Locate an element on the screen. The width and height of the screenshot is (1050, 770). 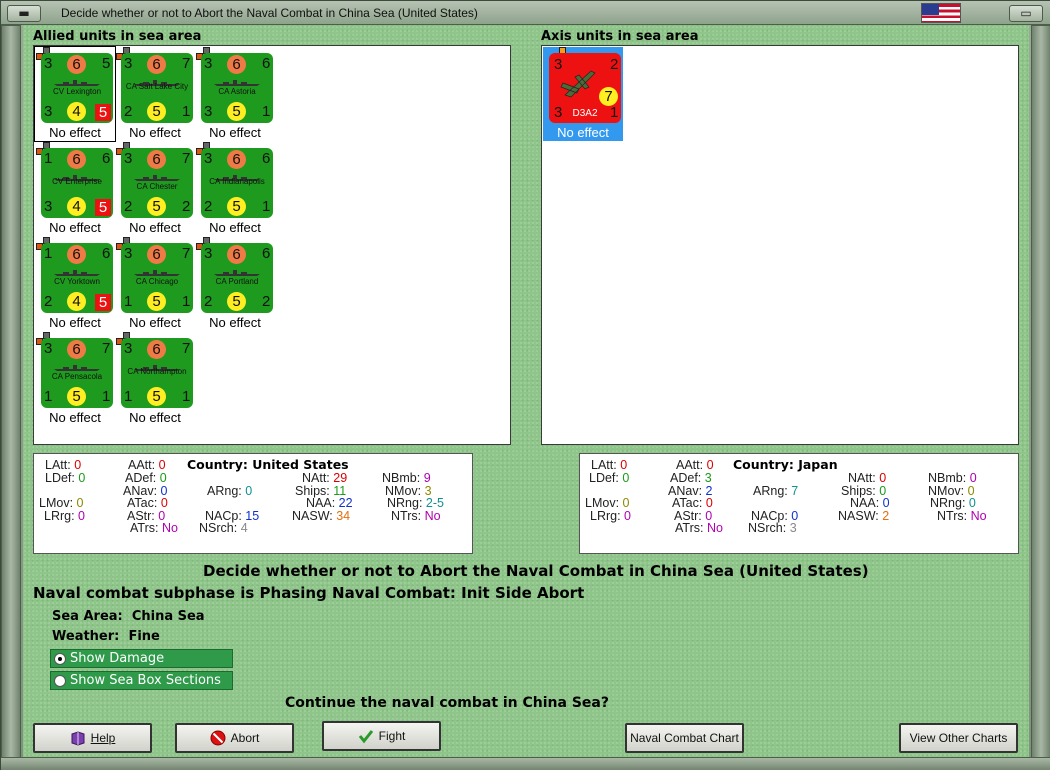
counter-bottom-right: 5 is located at coordinates (103, 112).